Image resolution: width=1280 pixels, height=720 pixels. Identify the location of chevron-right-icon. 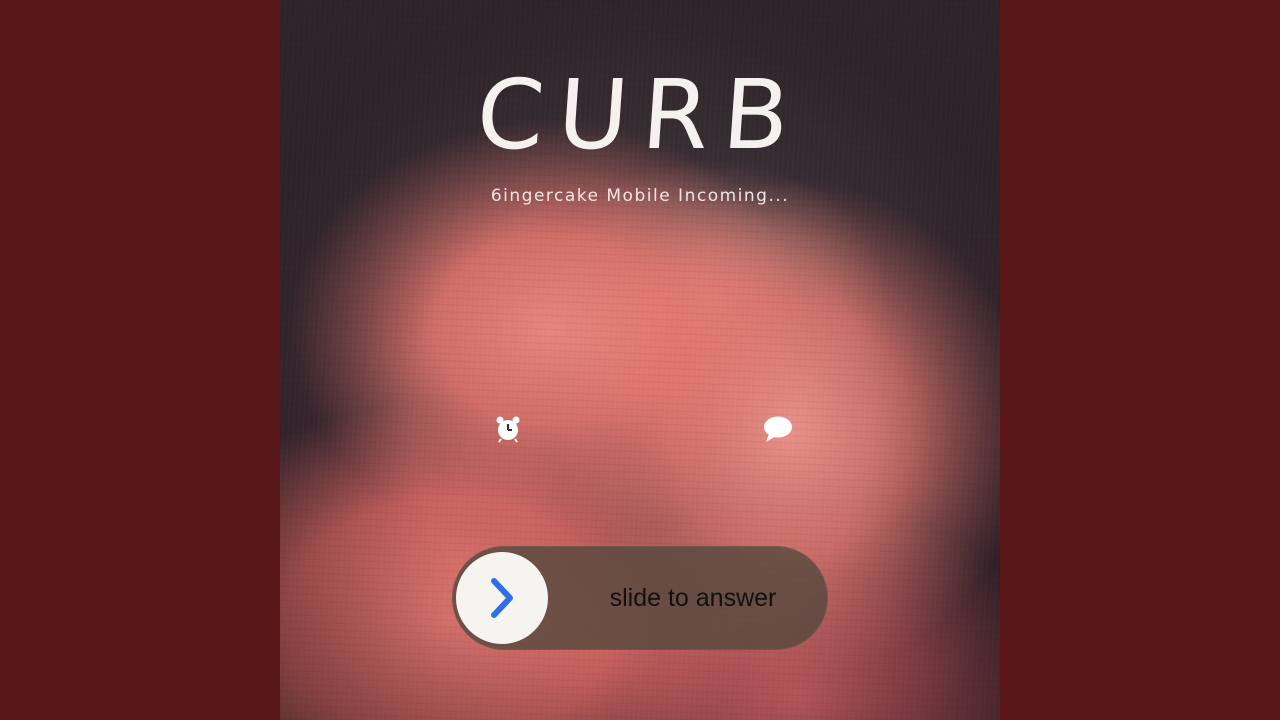
(502, 598).